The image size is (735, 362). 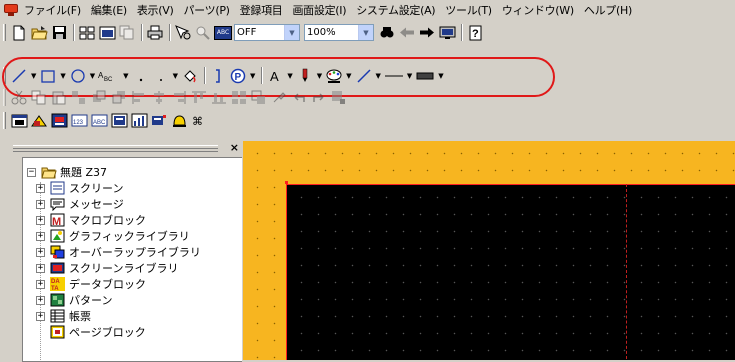 I want to click on tree-item-data-block: + DA TA データブロック, so click(x=91, y=284).